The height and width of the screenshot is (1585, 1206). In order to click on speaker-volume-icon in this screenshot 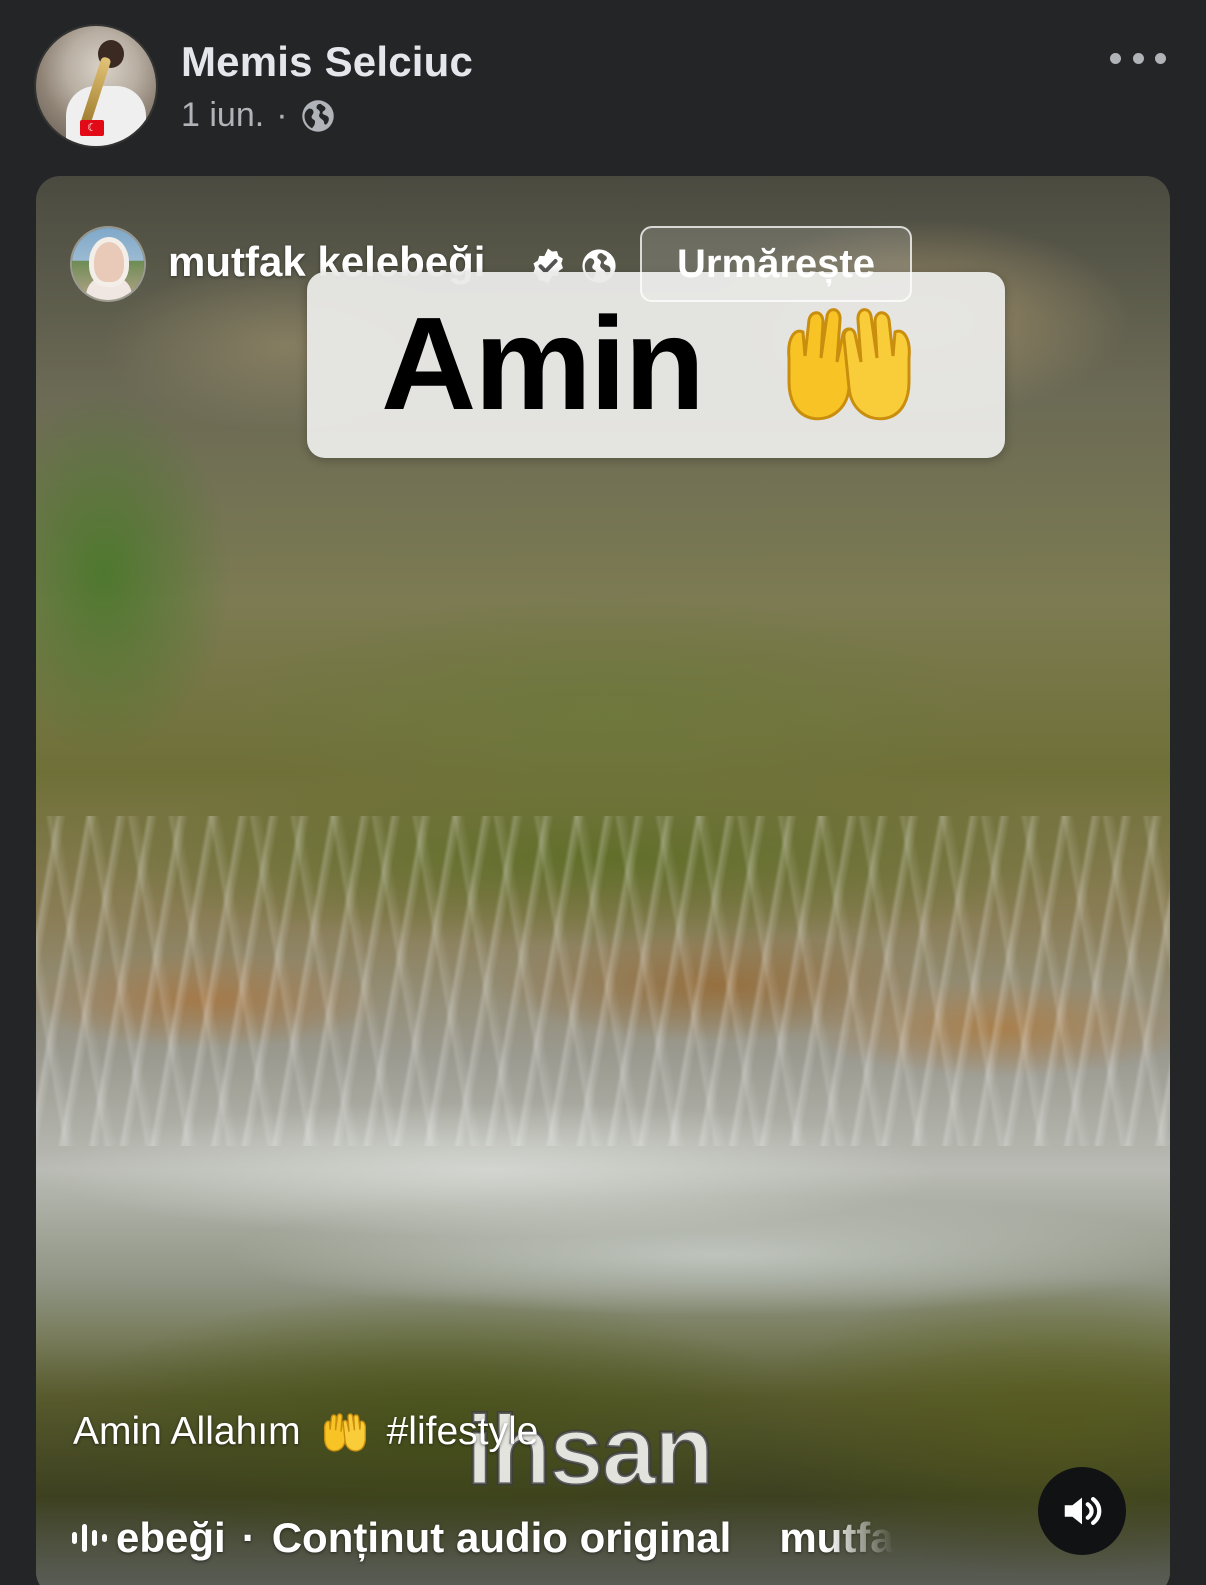, I will do `click(1083, 1511)`.